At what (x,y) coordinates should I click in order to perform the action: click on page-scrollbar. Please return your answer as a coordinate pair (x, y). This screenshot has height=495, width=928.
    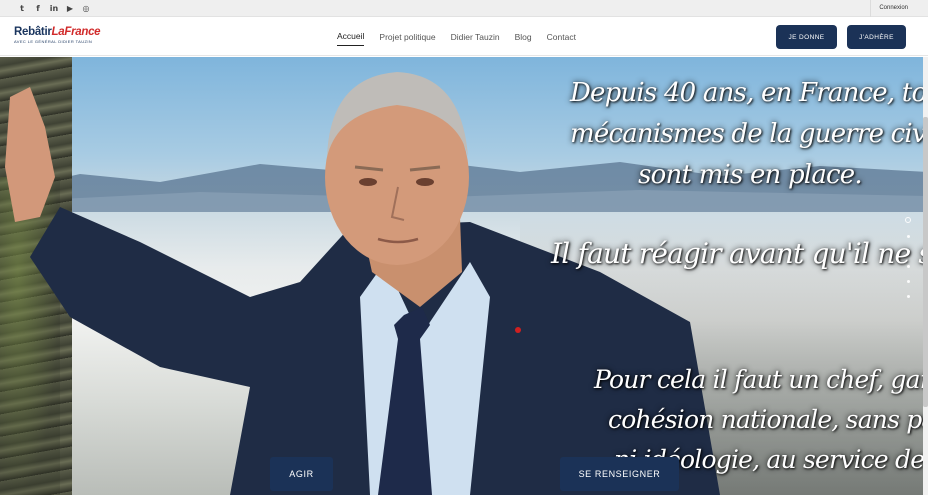
    Looking at the image, I should click on (925, 276).